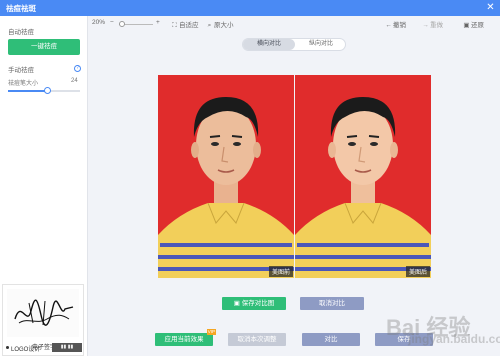  I want to click on redo-button: →重做, so click(432, 24).